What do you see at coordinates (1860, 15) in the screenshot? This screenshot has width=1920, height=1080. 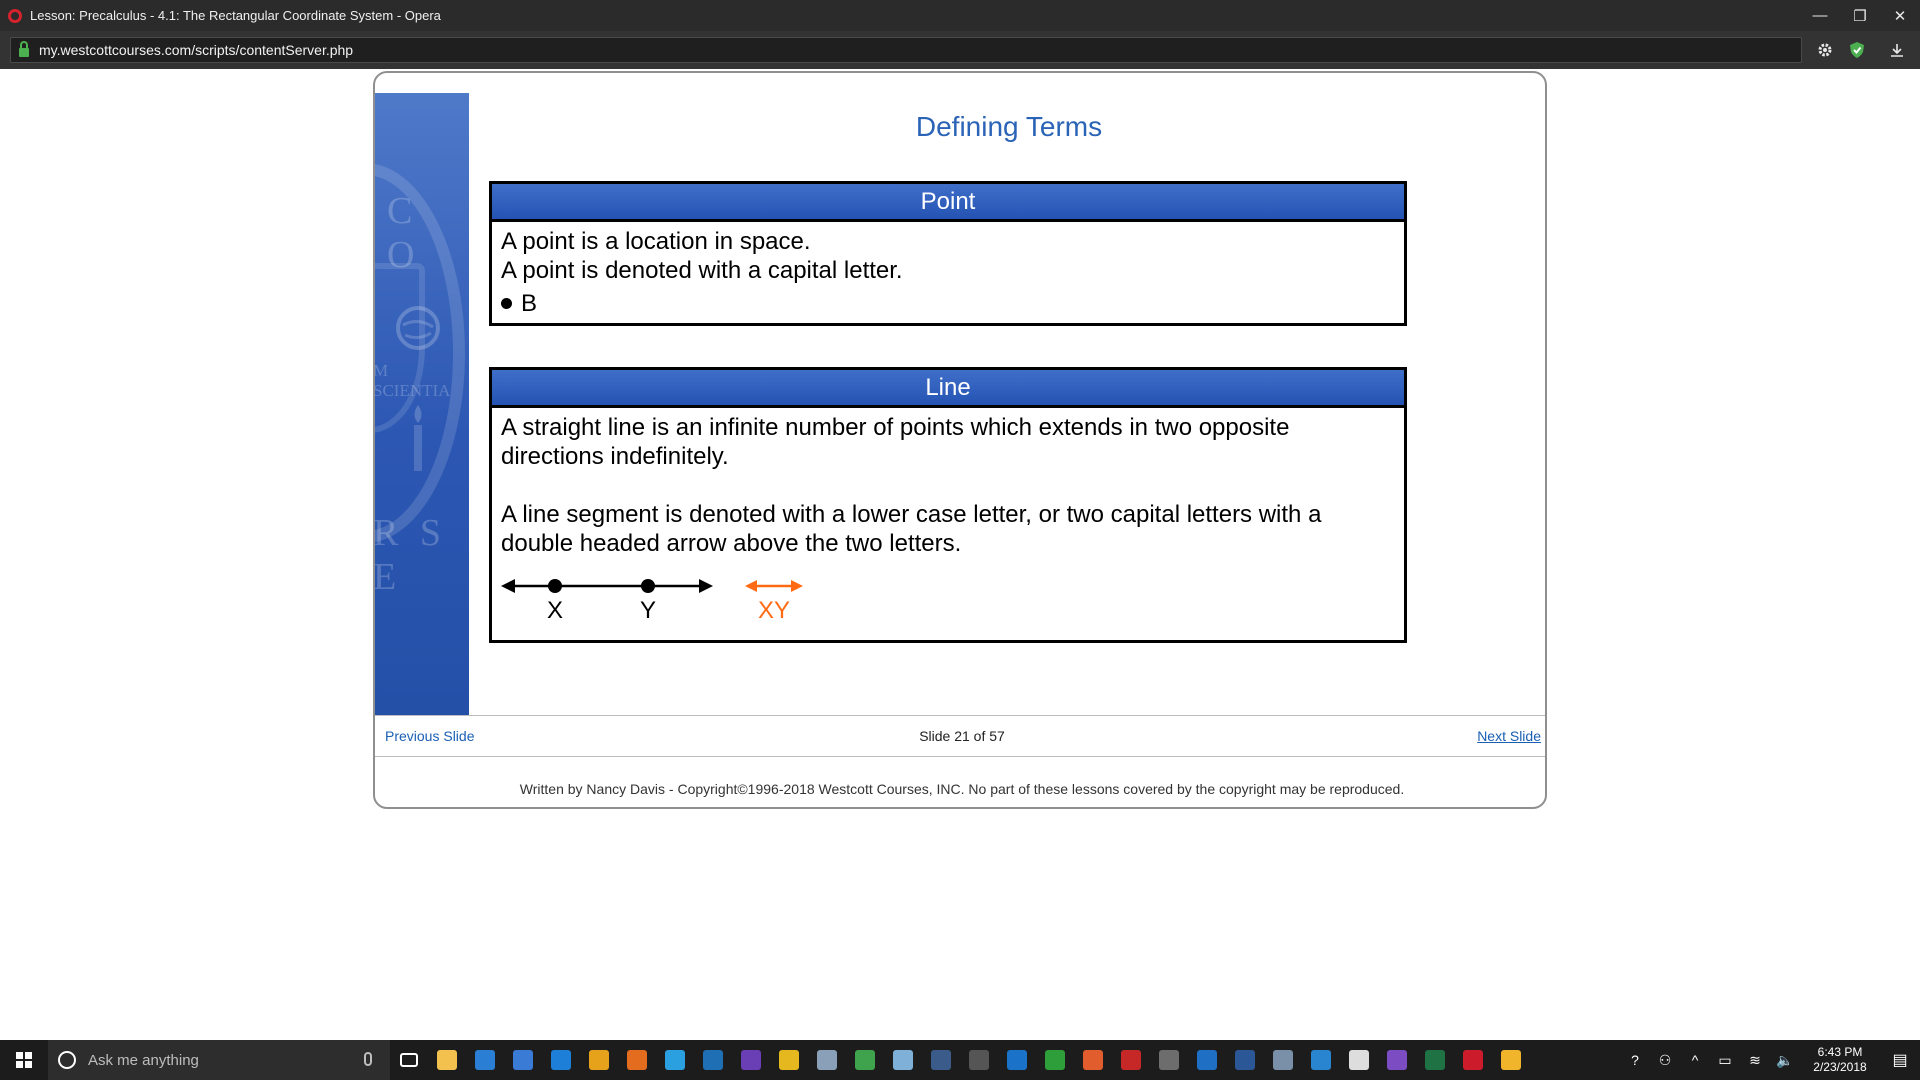 I see `restore-button: ❐` at bounding box center [1860, 15].